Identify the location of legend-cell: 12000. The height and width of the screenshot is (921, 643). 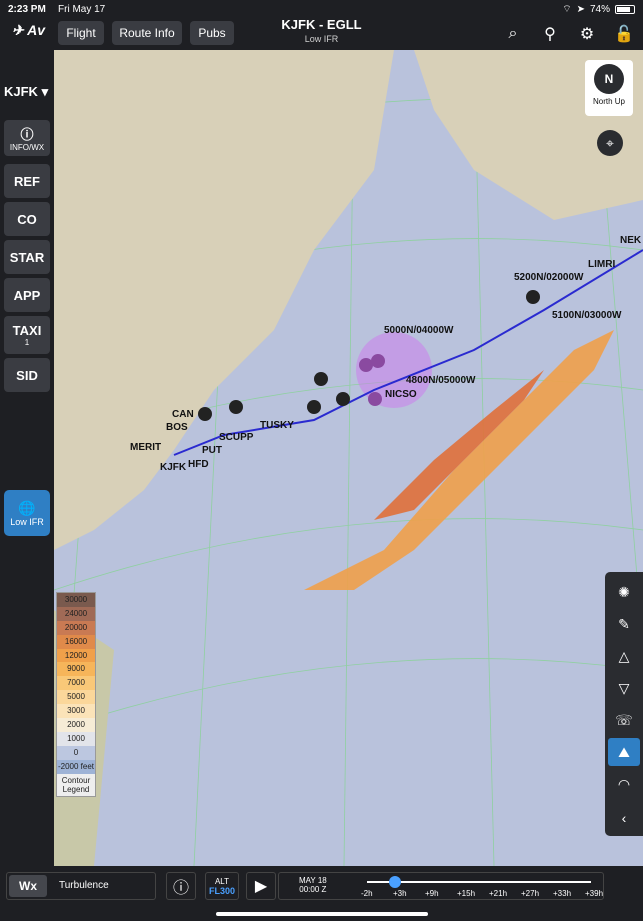
(76, 655).